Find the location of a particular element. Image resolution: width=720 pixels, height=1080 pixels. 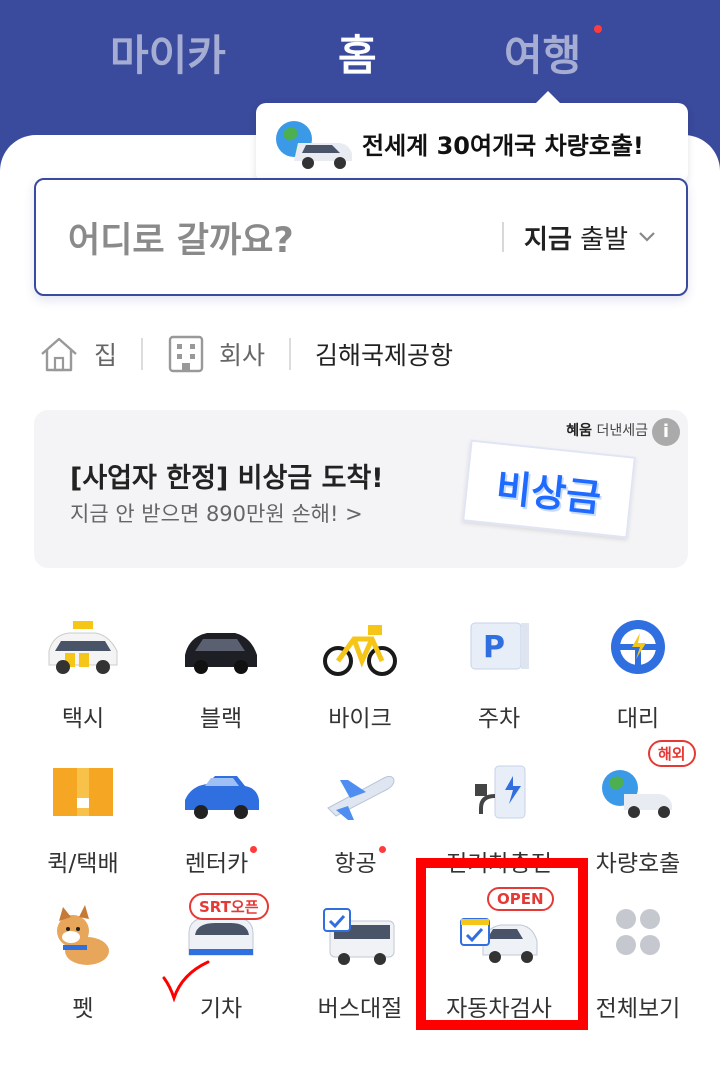

service-taxi: 택시 is located at coordinates (83, 680).